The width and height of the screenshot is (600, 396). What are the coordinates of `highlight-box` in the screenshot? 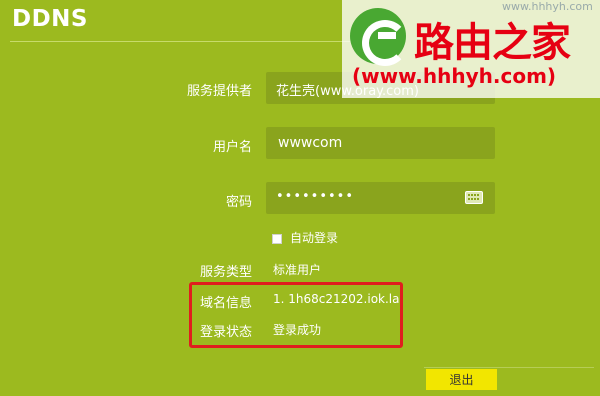 It's located at (296, 315).